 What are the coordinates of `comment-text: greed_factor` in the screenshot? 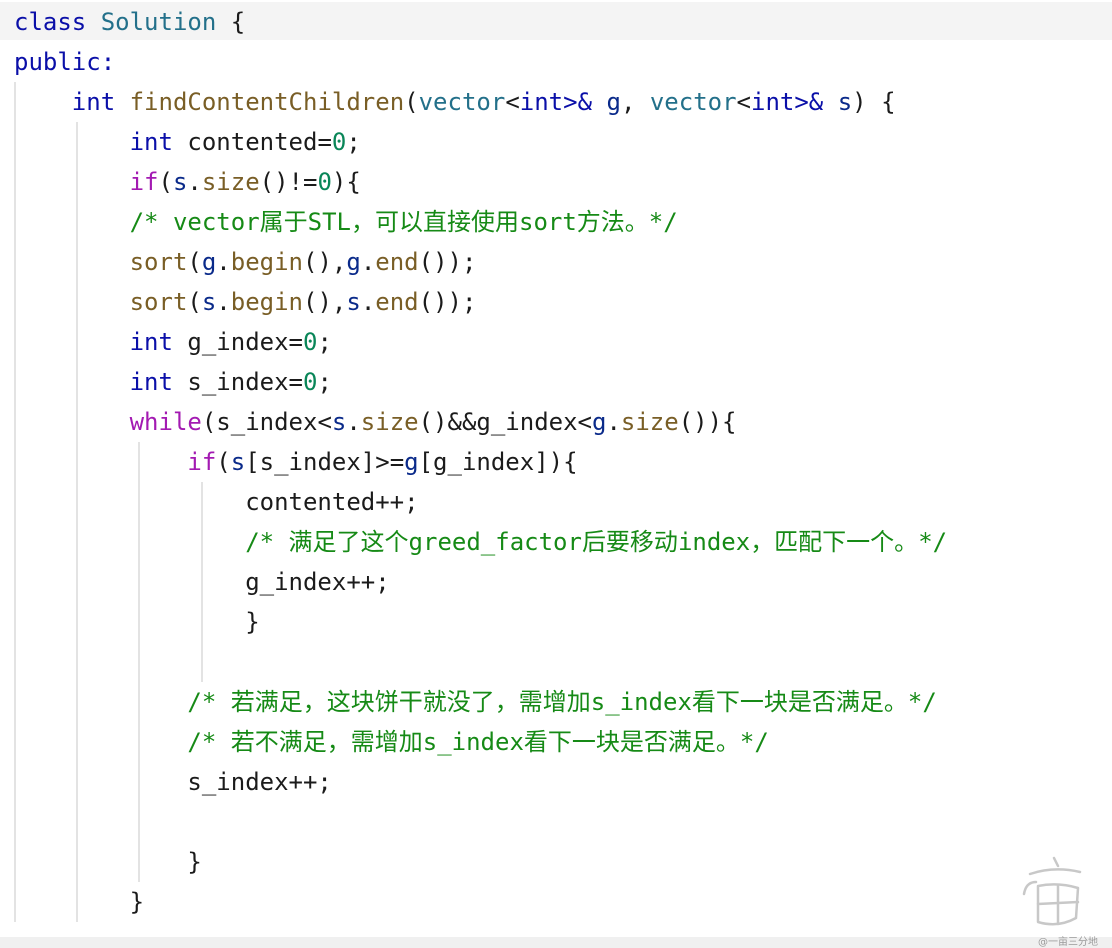 It's located at (495, 542).